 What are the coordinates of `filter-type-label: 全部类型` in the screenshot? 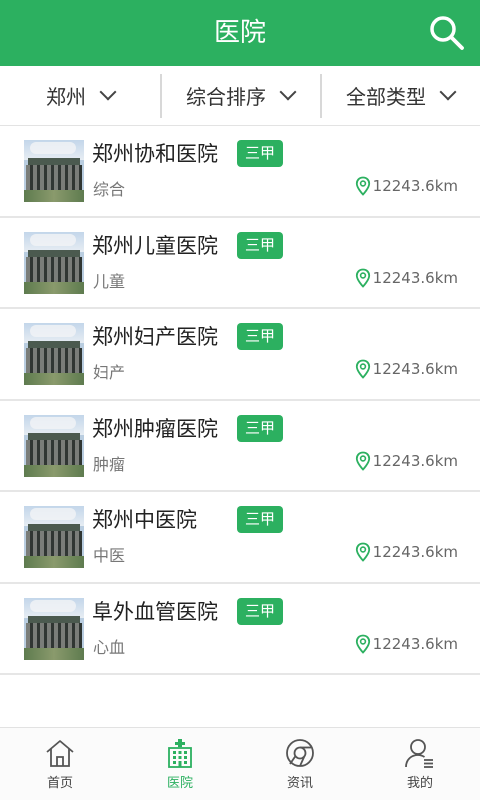 It's located at (386, 97).